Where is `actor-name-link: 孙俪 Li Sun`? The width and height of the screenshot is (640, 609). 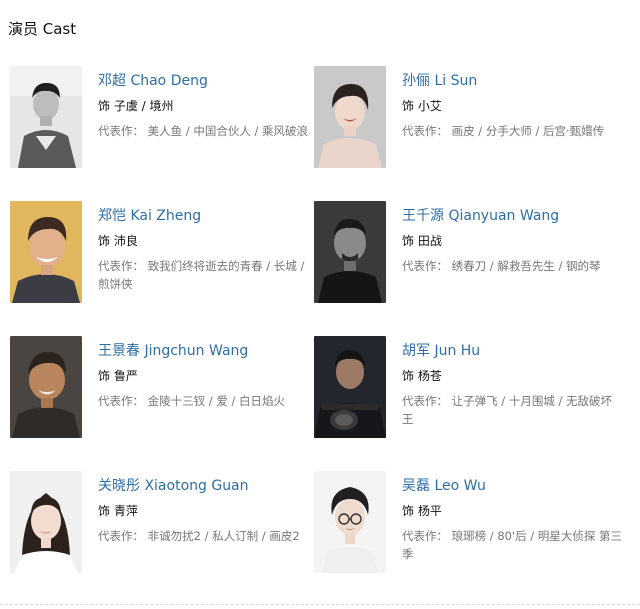
actor-name-link: 孙俪 Li Sun is located at coordinates (512, 81).